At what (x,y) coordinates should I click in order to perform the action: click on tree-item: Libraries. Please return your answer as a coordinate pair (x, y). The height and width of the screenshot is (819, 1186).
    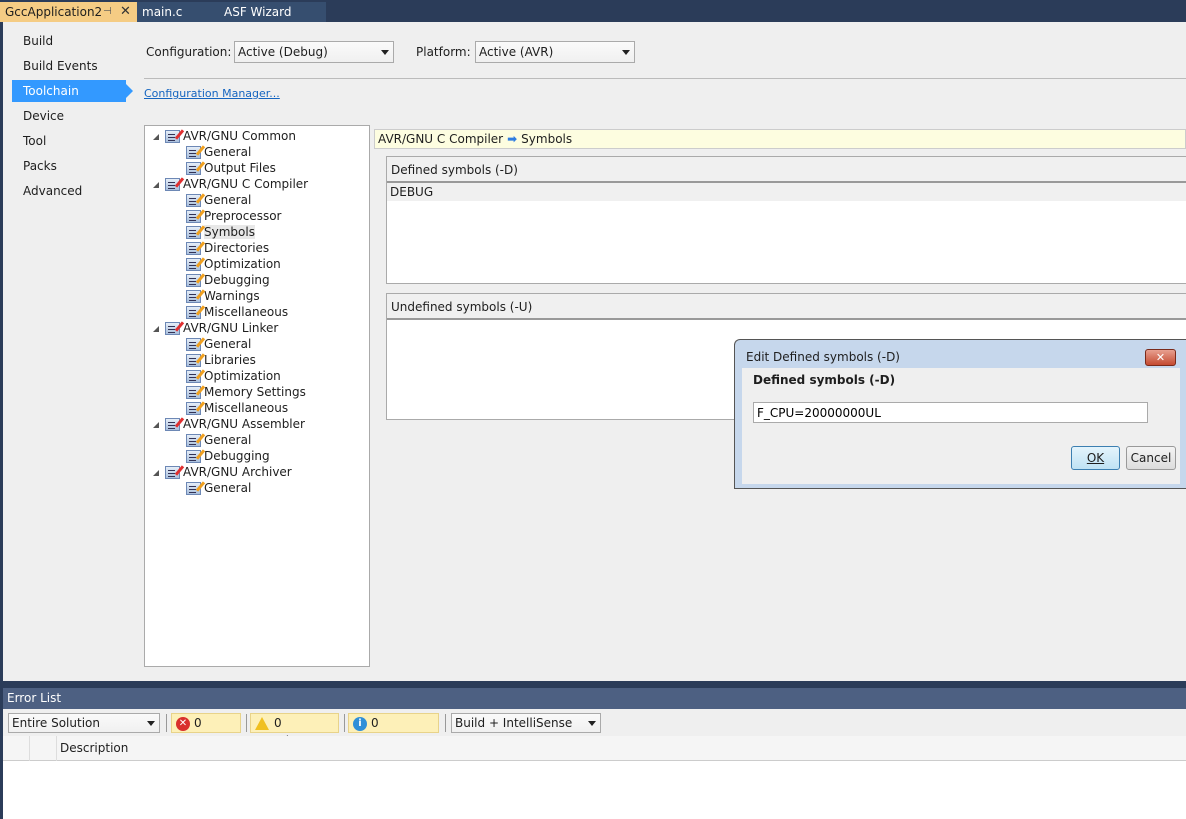
    Looking at the image, I should click on (221, 360).